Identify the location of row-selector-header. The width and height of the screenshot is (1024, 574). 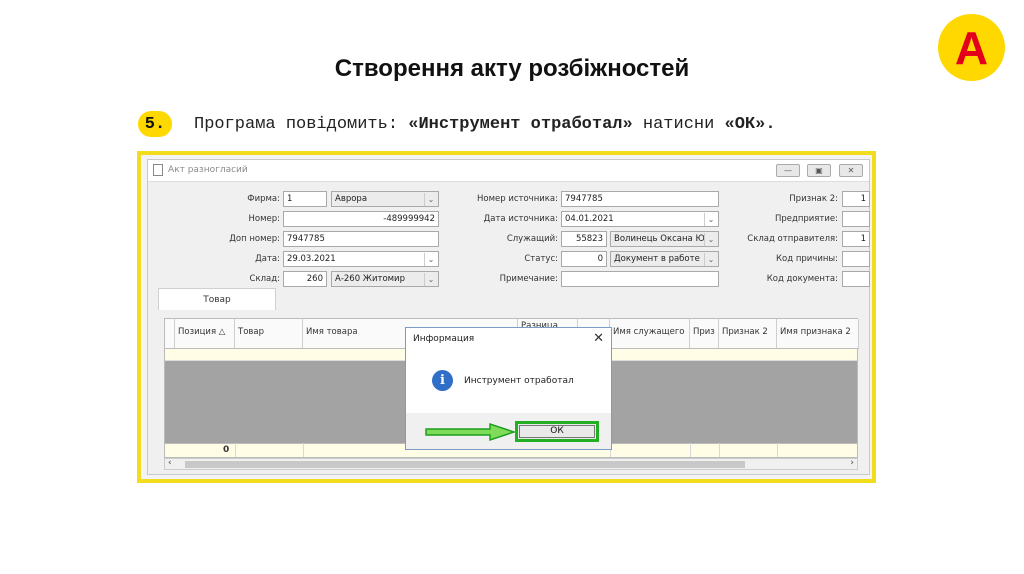
(170, 334).